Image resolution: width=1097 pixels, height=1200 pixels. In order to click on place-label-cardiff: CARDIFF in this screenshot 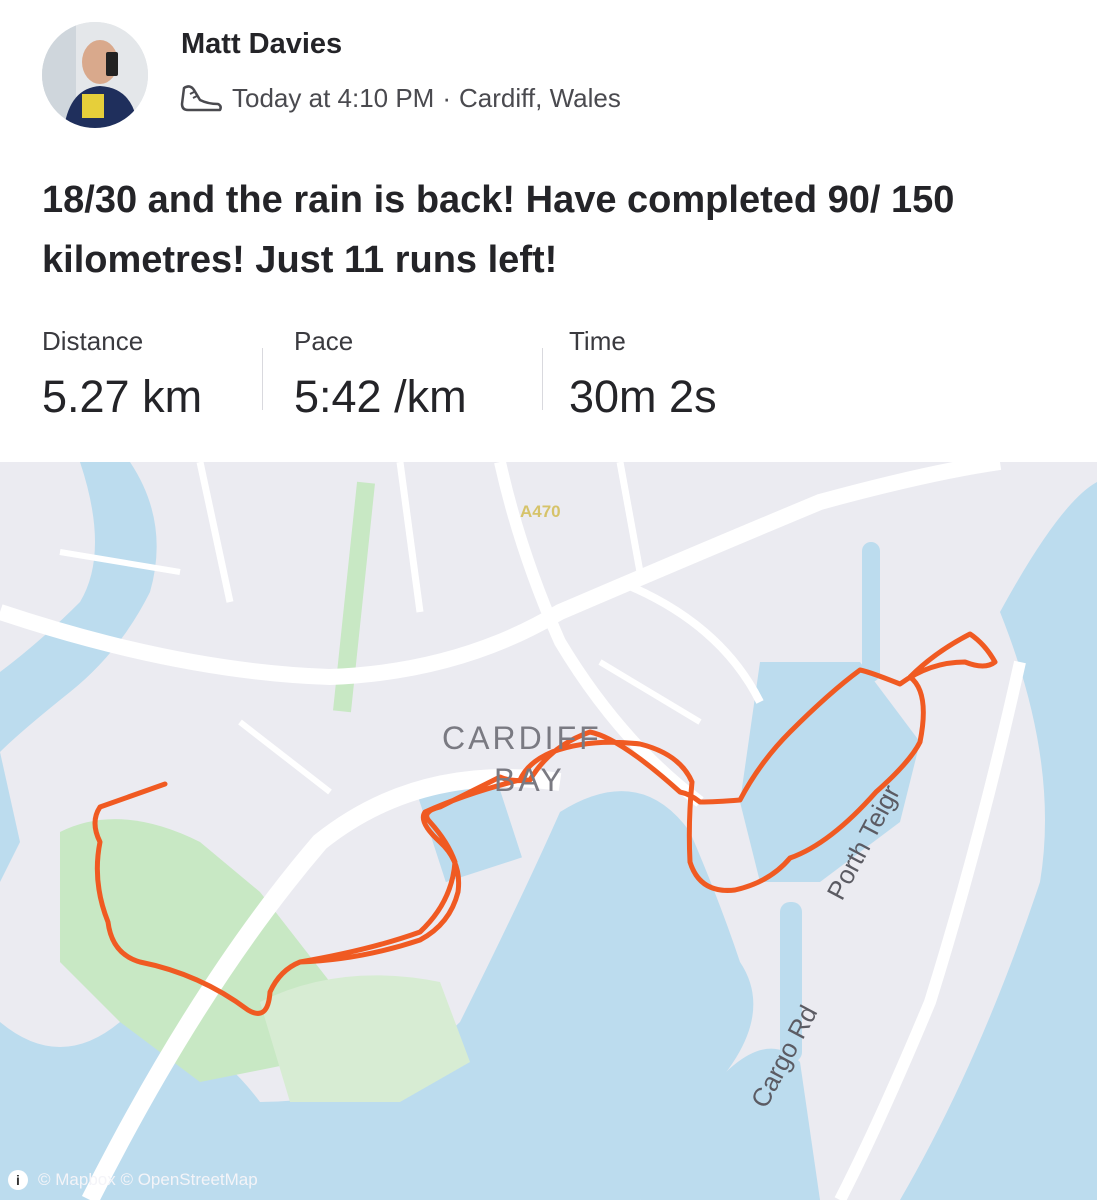, I will do `click(522, 738)`.